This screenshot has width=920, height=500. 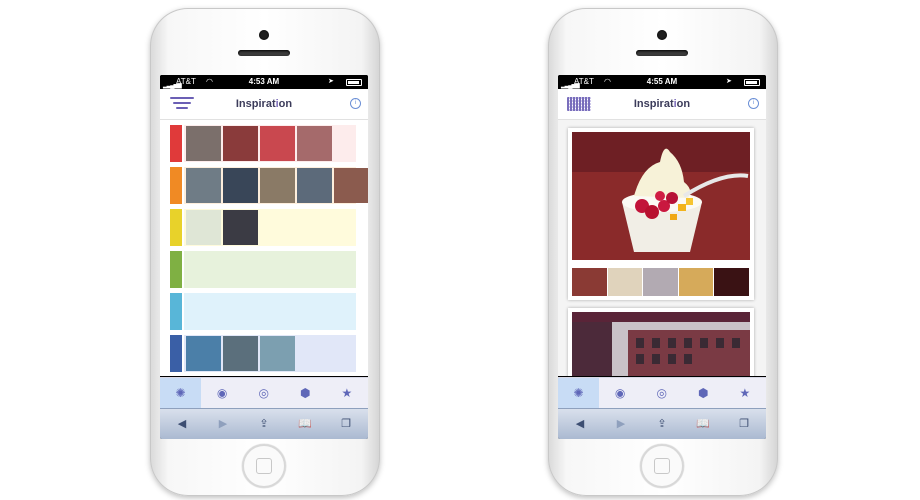 I want to click on status-bar: ▂▃▄▅▆ AT&T ◠ 4:55 AM ➤, so click(x=662, y=82).